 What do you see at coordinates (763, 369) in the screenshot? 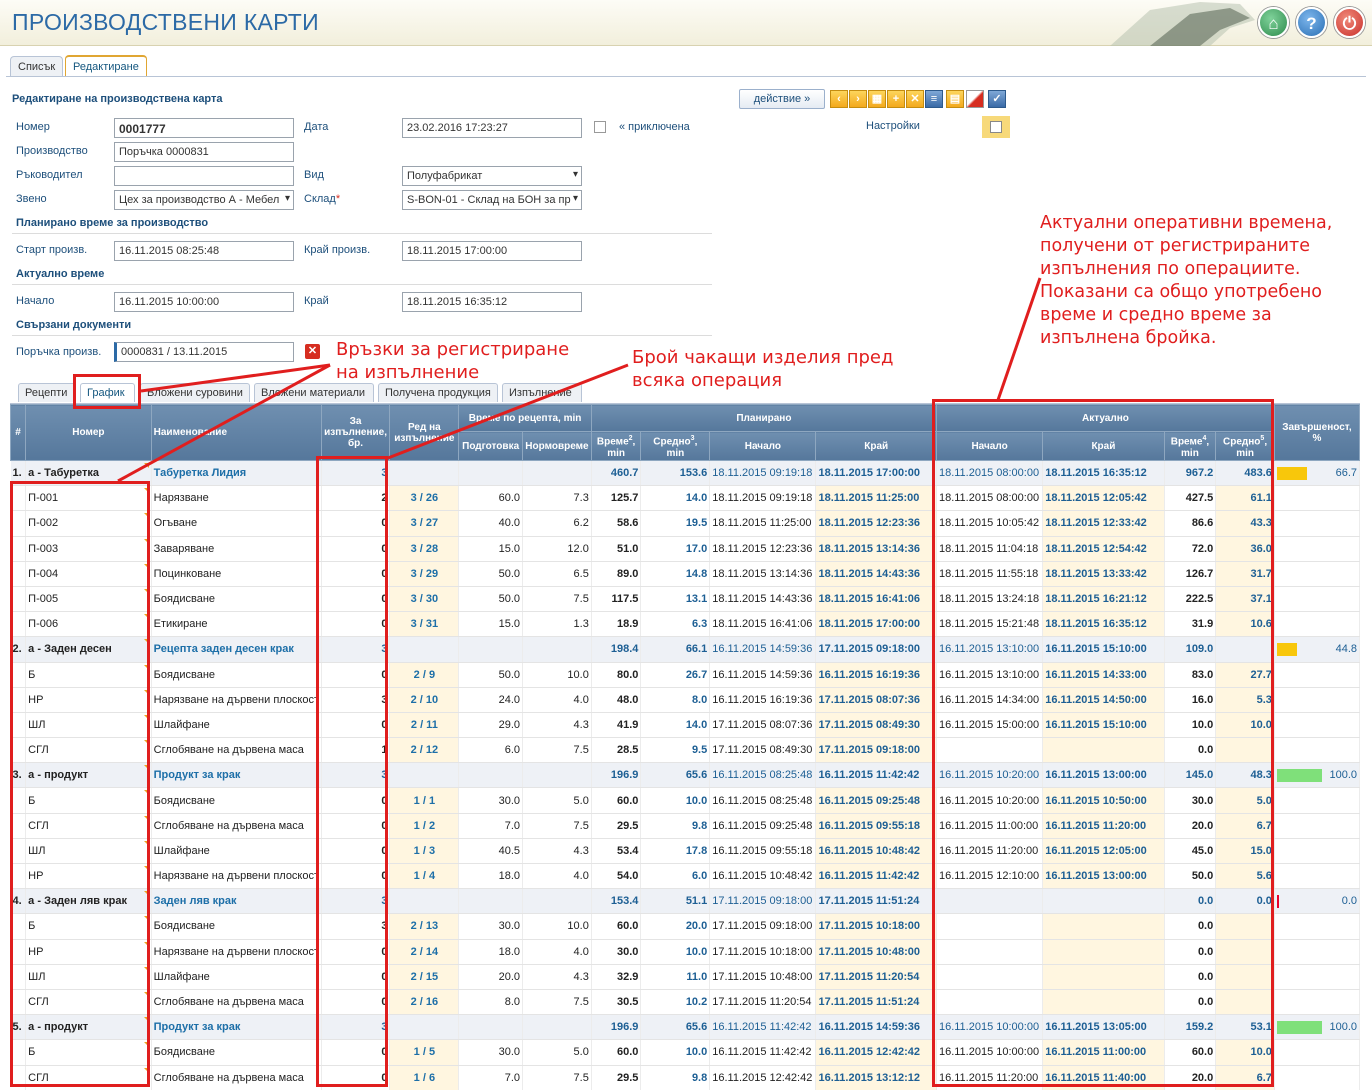
I see `annotation-waiting: Брой чакащи изделия пред всяка операция` at bounding box center [763, 369].